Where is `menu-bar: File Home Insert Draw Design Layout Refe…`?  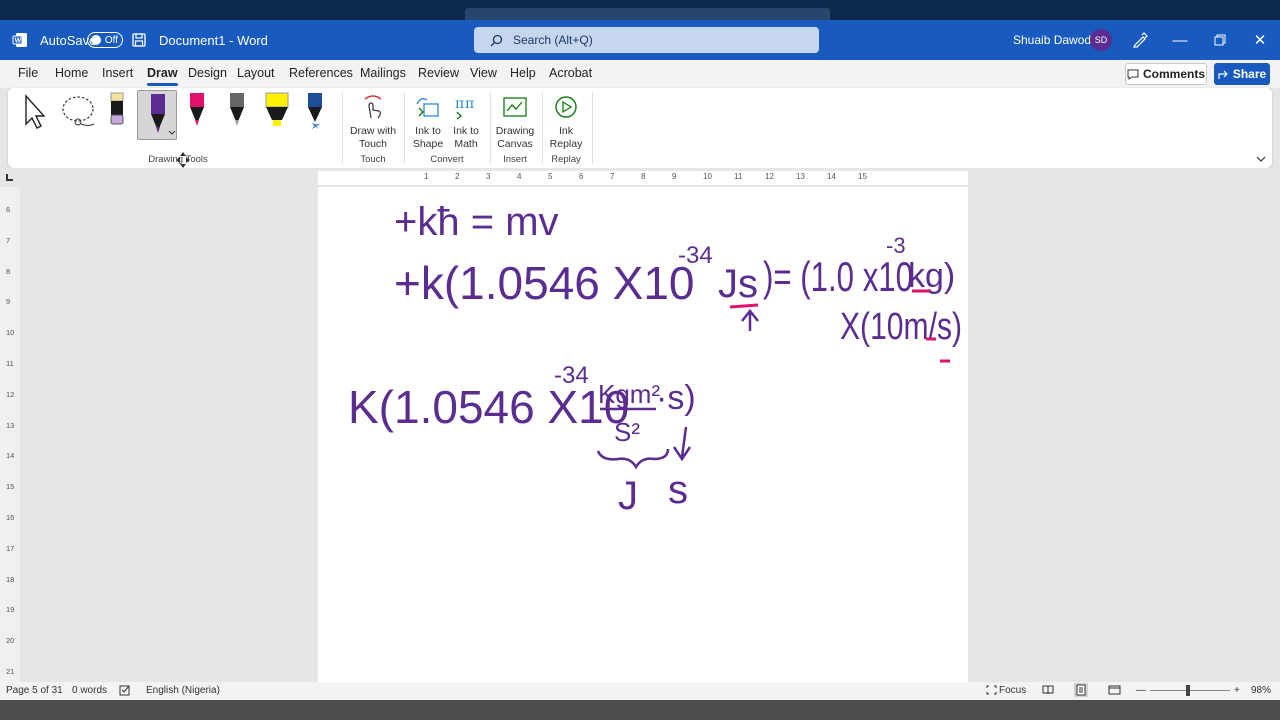 menu-bar: File Home Insert Draw Design Layout Refe… is located at coordinates (640, 74).